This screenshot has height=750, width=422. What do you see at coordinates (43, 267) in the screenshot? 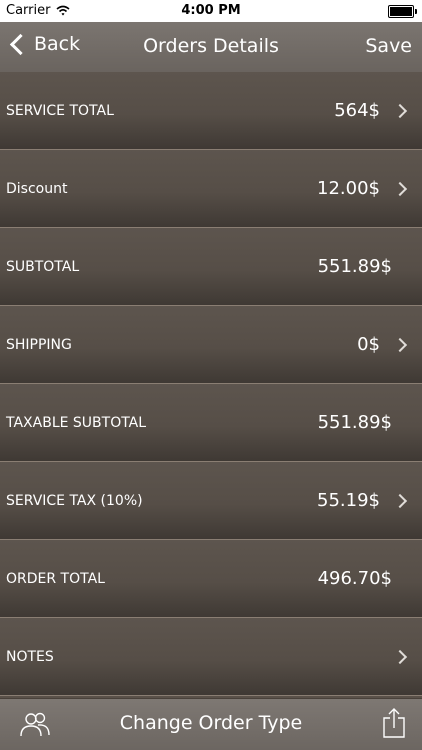
I see `row-label: SUBTOTAL` at bounding box center [43, 267].